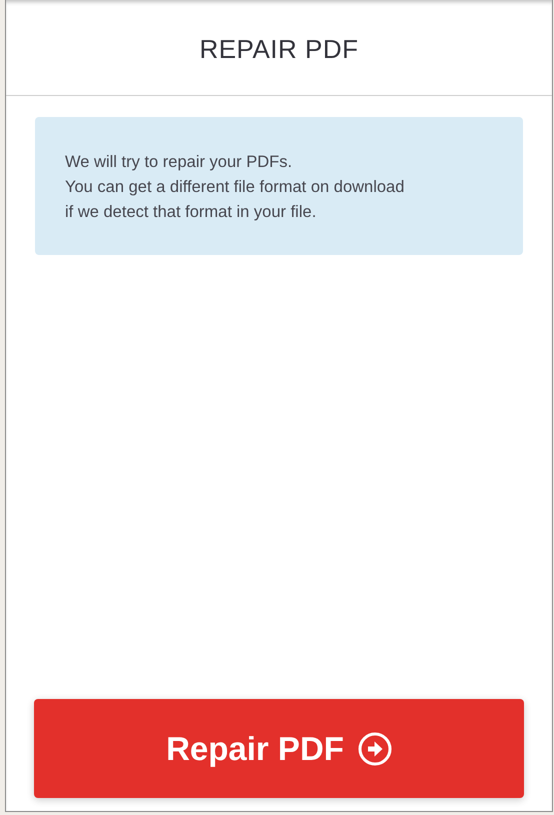 The height and width of the screenshot is (815, 554). What do you see at coordinates (279, 49) in the screenshot?
I see `page-title: REPAIR PDF` at bounding box center [279, 49].